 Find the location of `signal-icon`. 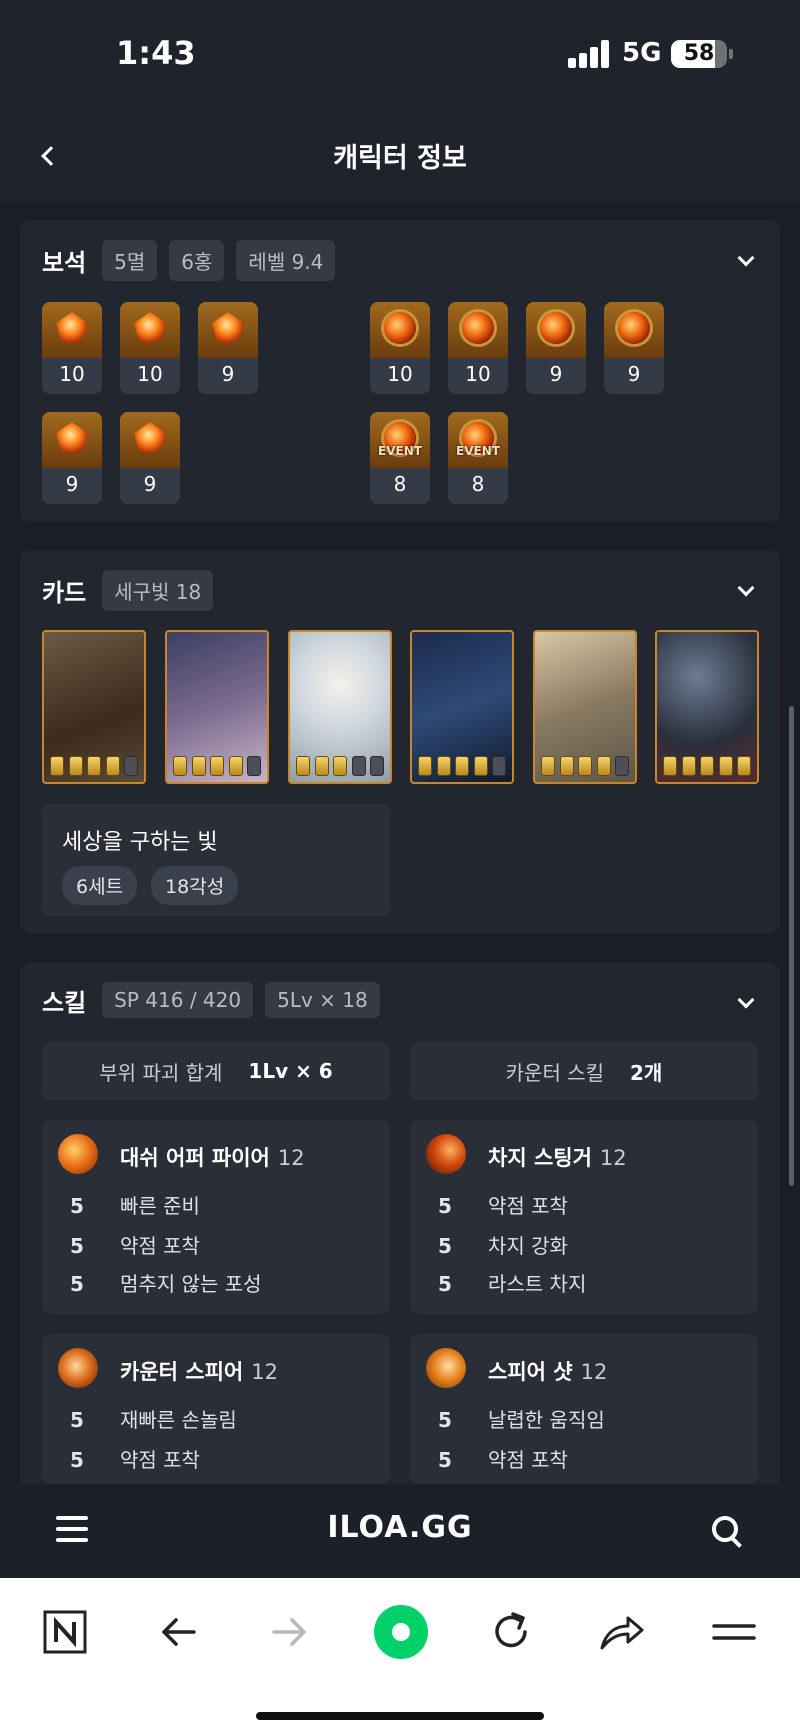

signal-icon is located at coordinates (589, 54).